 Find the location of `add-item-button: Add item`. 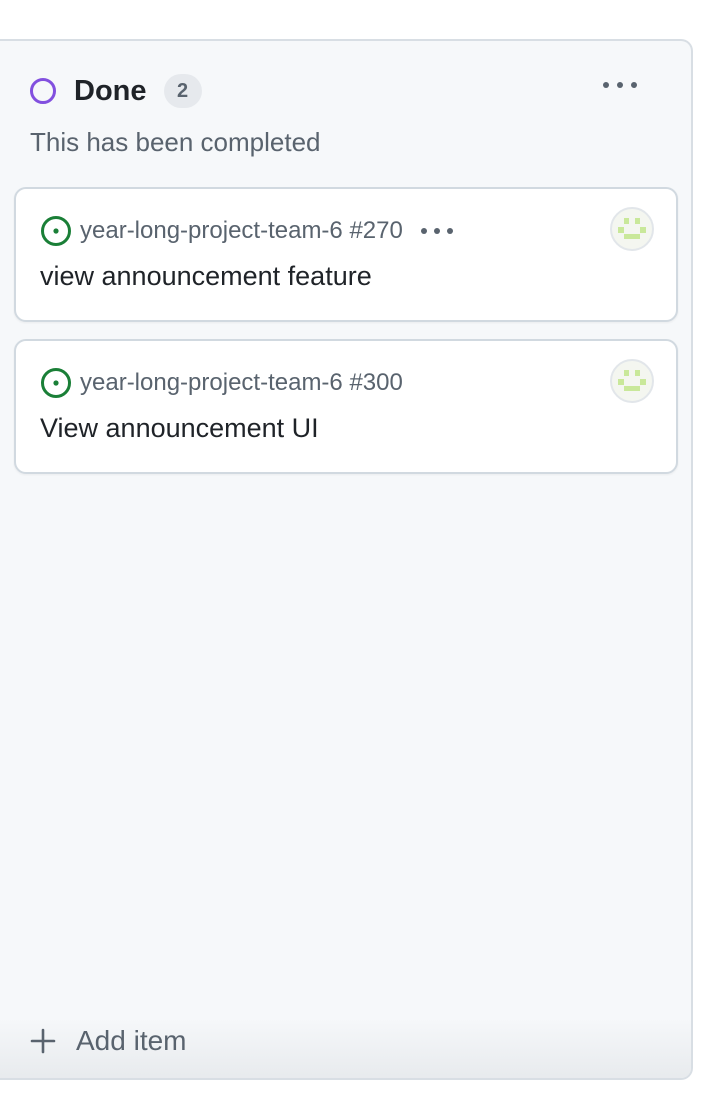

add-item-button: Add item is located at coordinates (108, 1041).